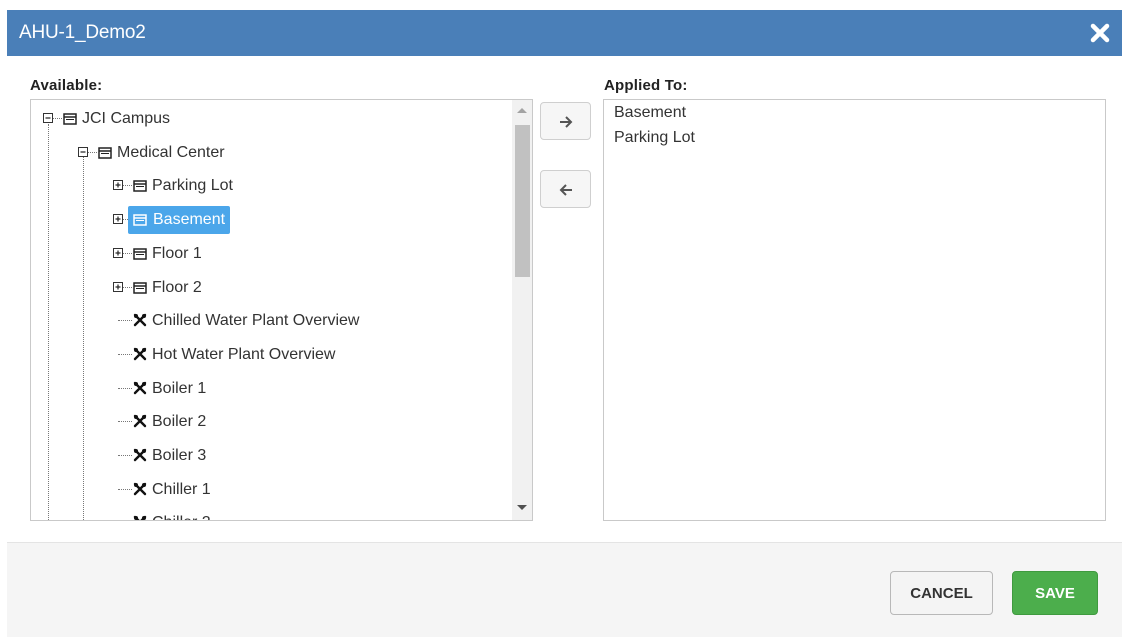 Image resolution: width=1129 pixels, height=637 pixels. Describe the element at coordinates (266, 220) in the screenshot. I see `tree-node: Basement` at that location.